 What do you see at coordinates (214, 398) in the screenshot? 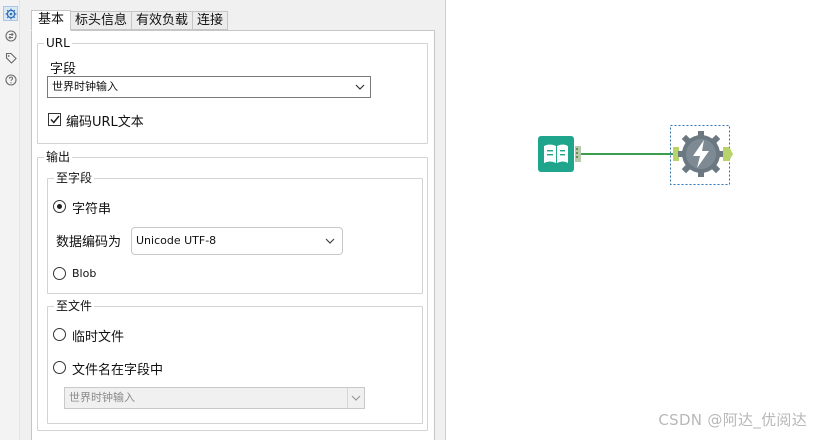
I see `filename-field-dropdown: 世界时钟输入` at bounding box center [214, 398].